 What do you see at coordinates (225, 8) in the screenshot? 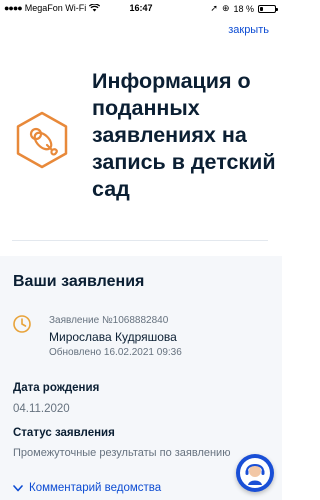
I see `rotation-lock-icon: ⊕` at bounding box center [225, 8].